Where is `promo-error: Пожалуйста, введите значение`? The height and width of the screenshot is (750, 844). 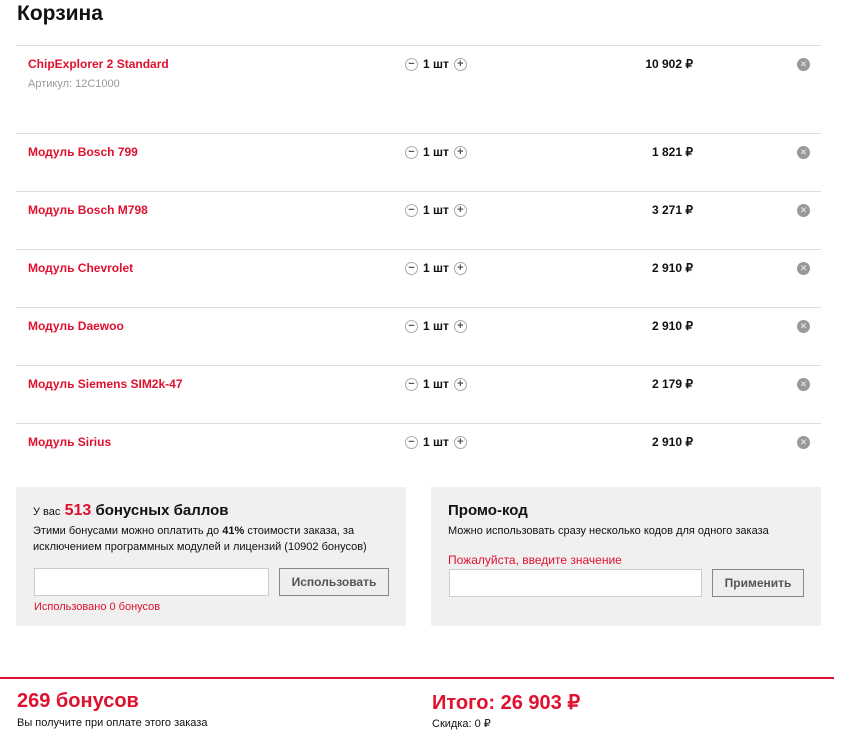 promo-error: Пожалуйста, введите значение is located at coordinates (535, 560).